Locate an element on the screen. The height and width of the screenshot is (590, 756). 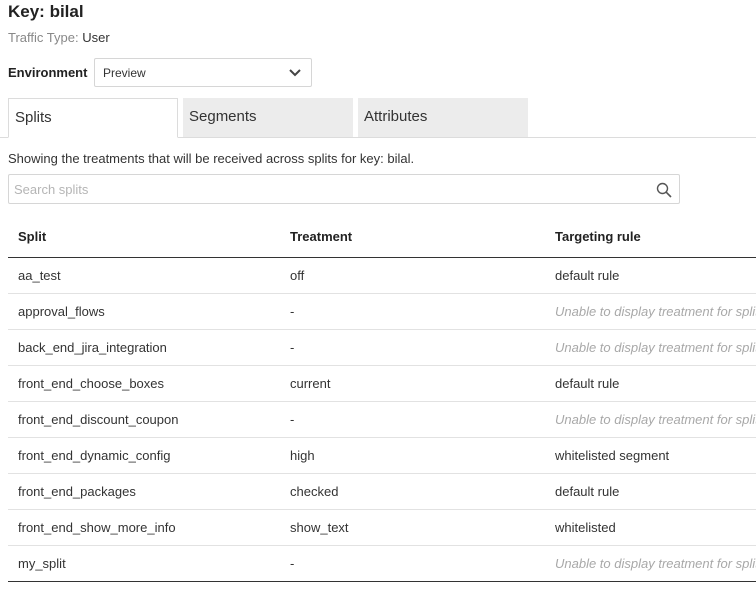
treatment-value: off is located at coordinates (297, 275).